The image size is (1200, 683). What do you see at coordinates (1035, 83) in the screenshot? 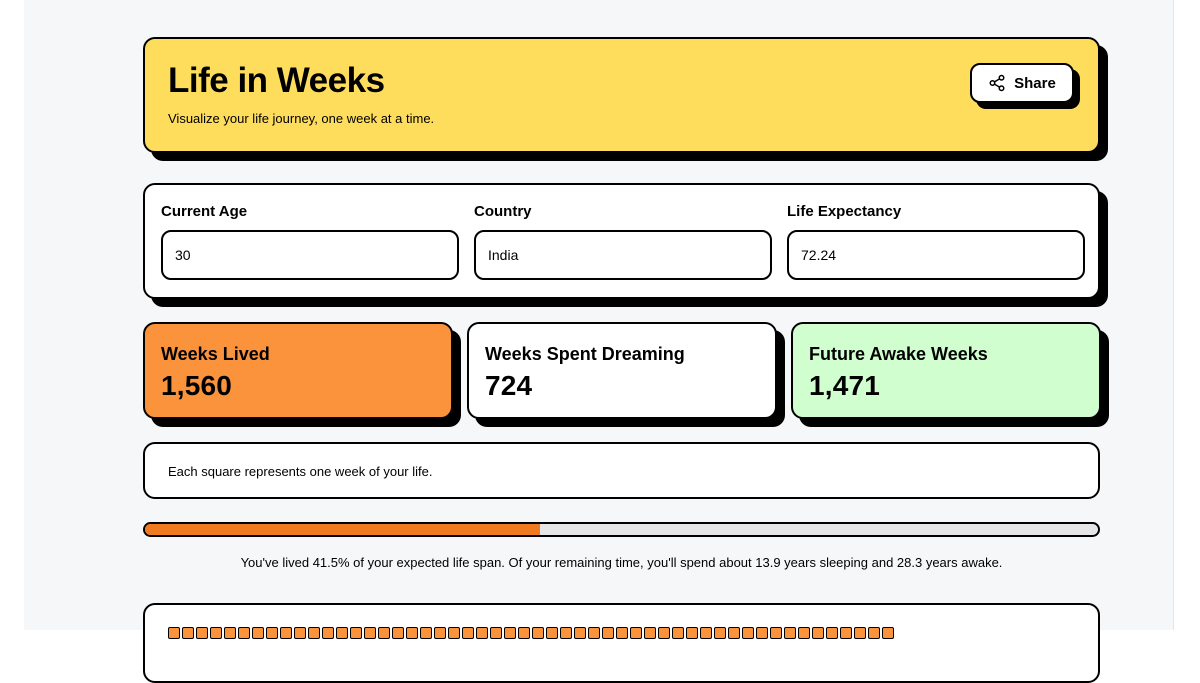
I see `share-button-label: Share` at bounding box center [1035, 83].